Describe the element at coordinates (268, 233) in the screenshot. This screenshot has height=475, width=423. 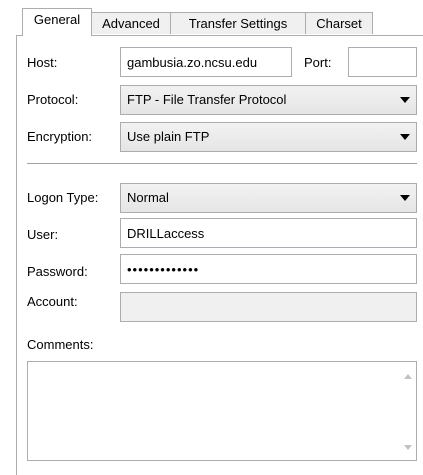
I see `user-input` at that location.